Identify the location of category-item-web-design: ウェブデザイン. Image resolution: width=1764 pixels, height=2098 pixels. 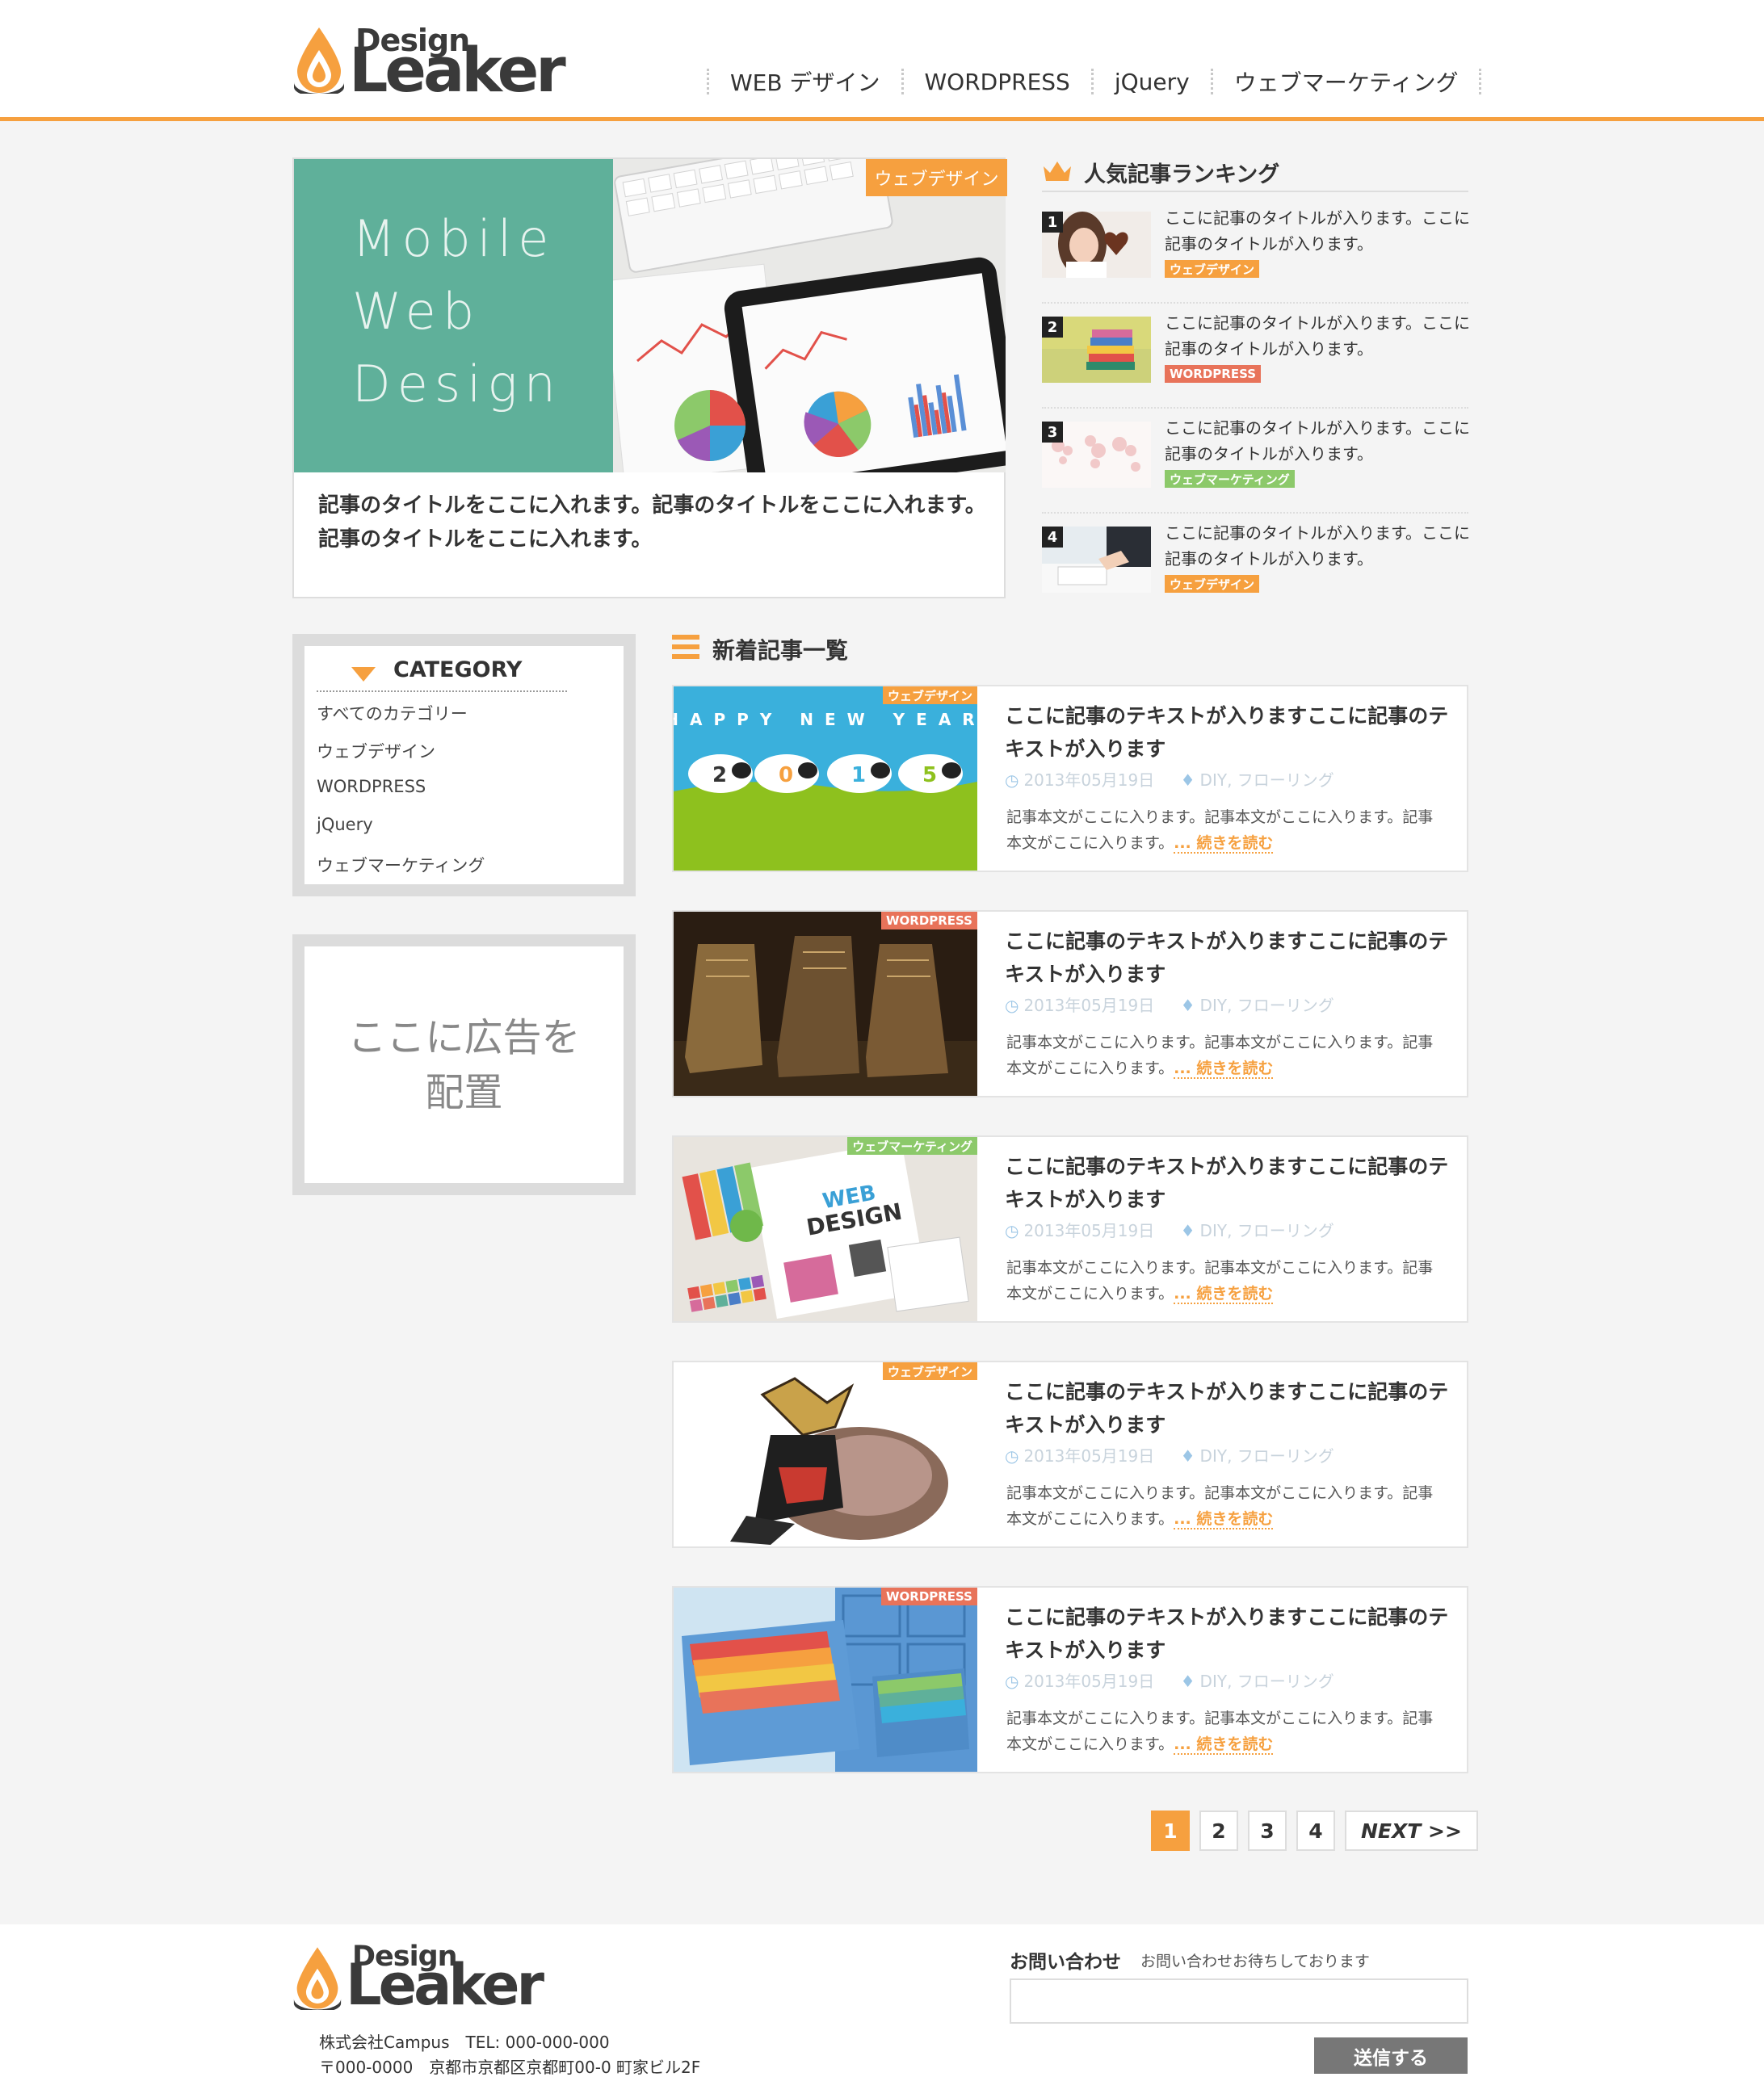
(376, 751).